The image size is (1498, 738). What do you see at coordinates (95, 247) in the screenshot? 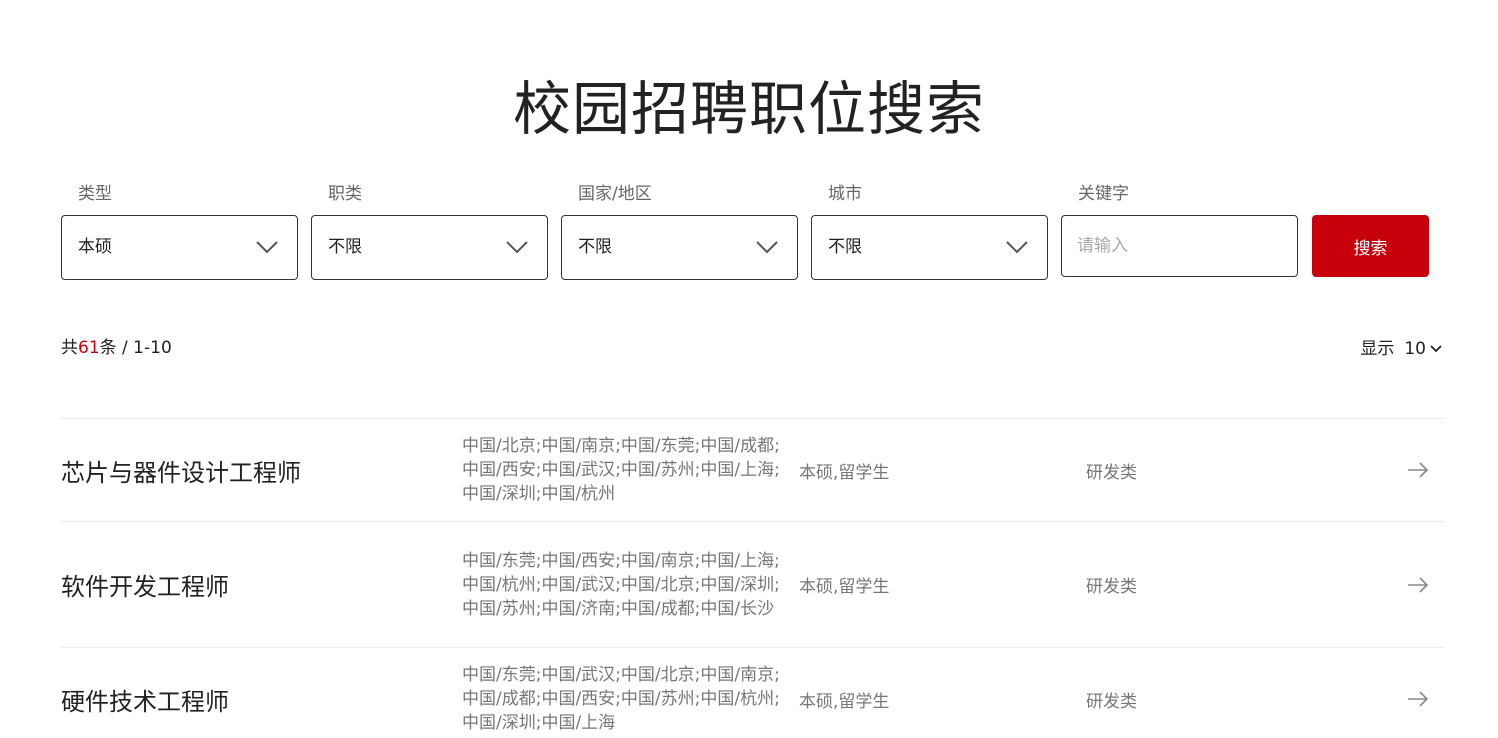
I see `type-select-value: 本硕` at bounding box center [95, 247].